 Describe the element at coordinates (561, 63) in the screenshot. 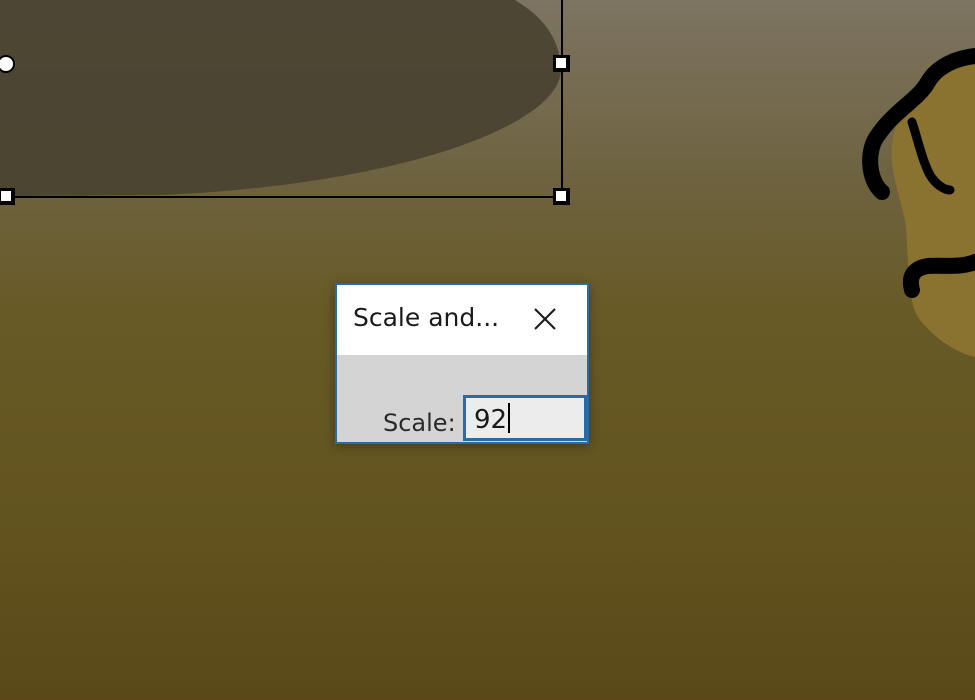

I see `resize-handle-top-right` at that location.